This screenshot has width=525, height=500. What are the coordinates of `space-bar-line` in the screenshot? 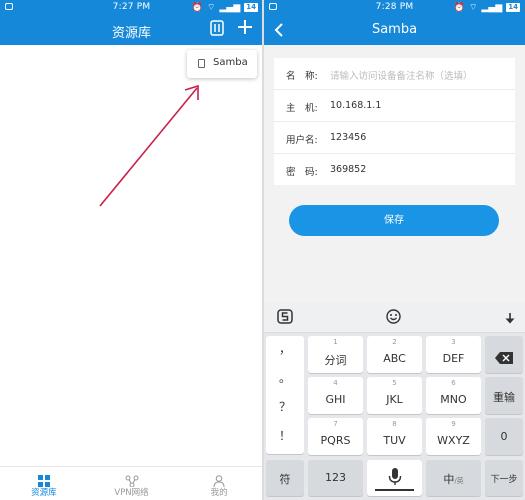 It's located at (394, 490).